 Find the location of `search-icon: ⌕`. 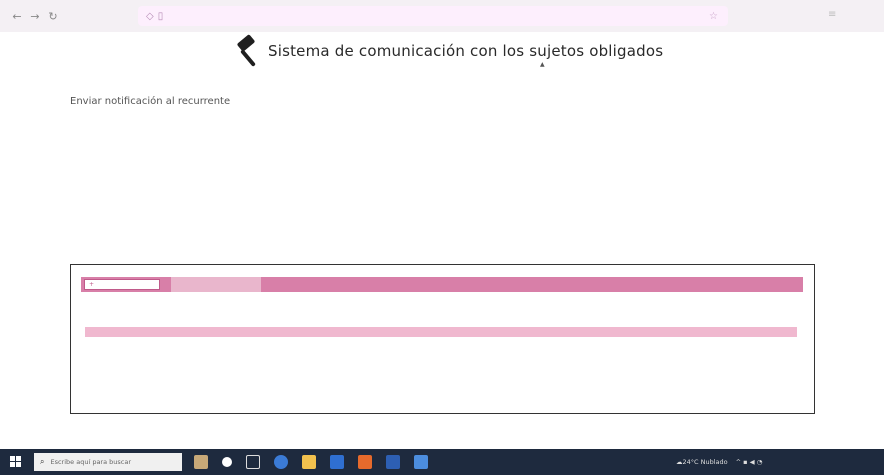

search-icon: ⌕ is located at coordinates (42, 461).